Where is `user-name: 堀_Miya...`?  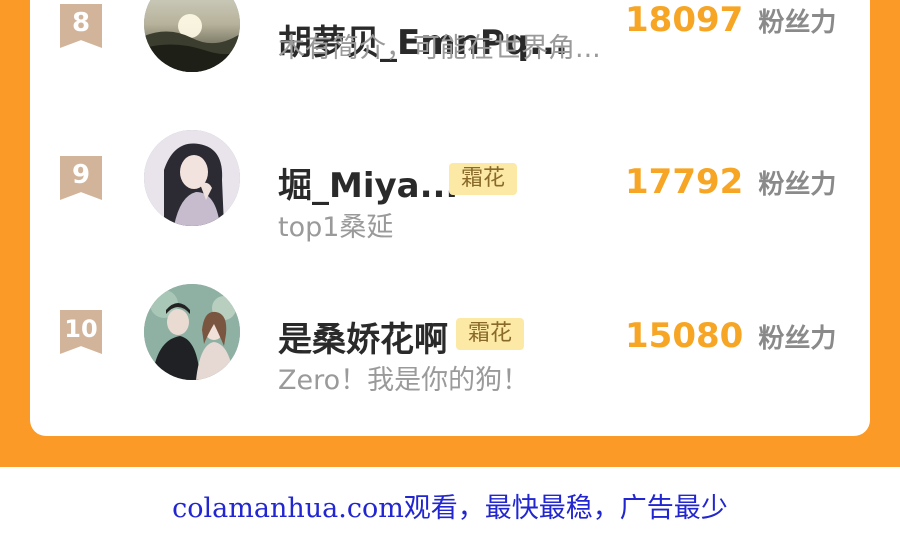 user-name: 堀_Miya... is located at coordinates (368, 182).